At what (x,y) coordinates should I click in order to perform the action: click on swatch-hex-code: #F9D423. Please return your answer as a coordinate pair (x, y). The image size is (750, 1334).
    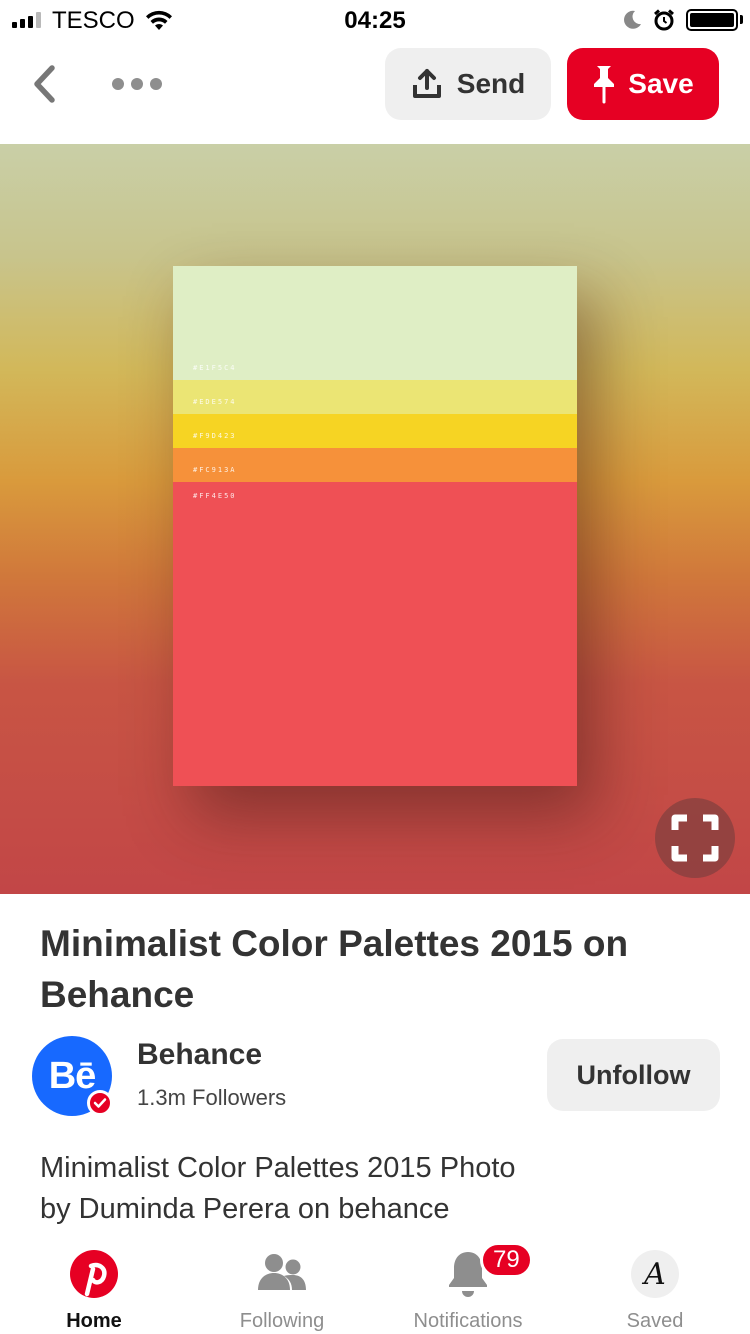
    Looking at the image, I should click on (215, 436).